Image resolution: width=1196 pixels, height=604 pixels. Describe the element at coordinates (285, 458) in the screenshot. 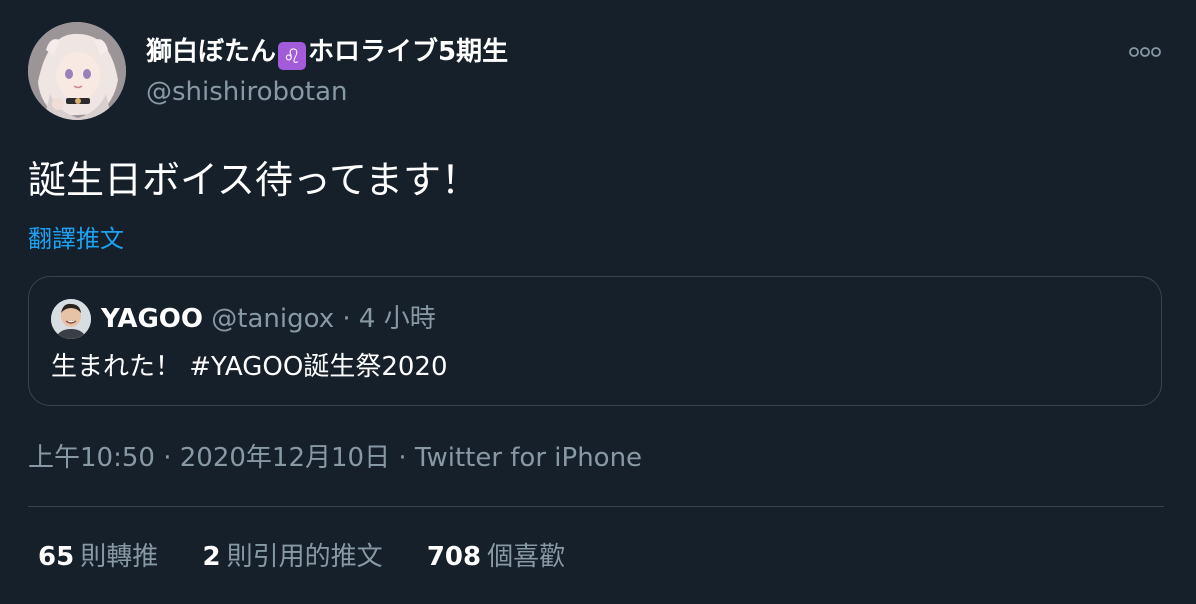

I see `tweet-date: 2020年12月10日` at that location.